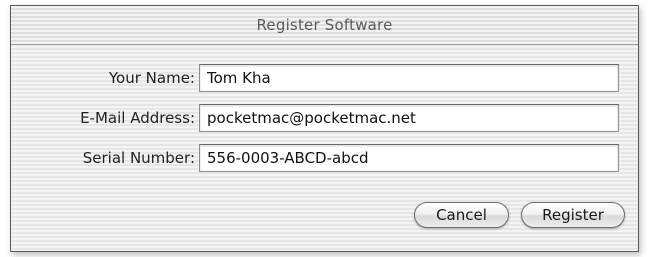 The width and height of the screenshot is (653, 257). Describe the element at coordinates (409, 158) in the screenshot. I see `serial-field: 556-0003-ABCD-abcd` at that location.